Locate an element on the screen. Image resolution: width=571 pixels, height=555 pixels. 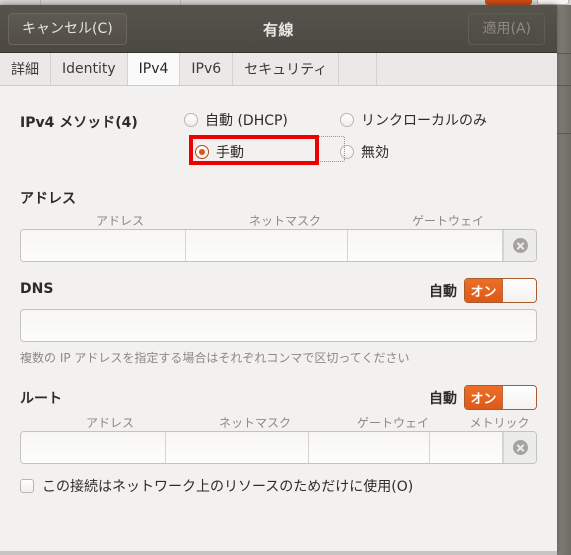
tab-details: 詳細 is located at coordinates (25, 69).